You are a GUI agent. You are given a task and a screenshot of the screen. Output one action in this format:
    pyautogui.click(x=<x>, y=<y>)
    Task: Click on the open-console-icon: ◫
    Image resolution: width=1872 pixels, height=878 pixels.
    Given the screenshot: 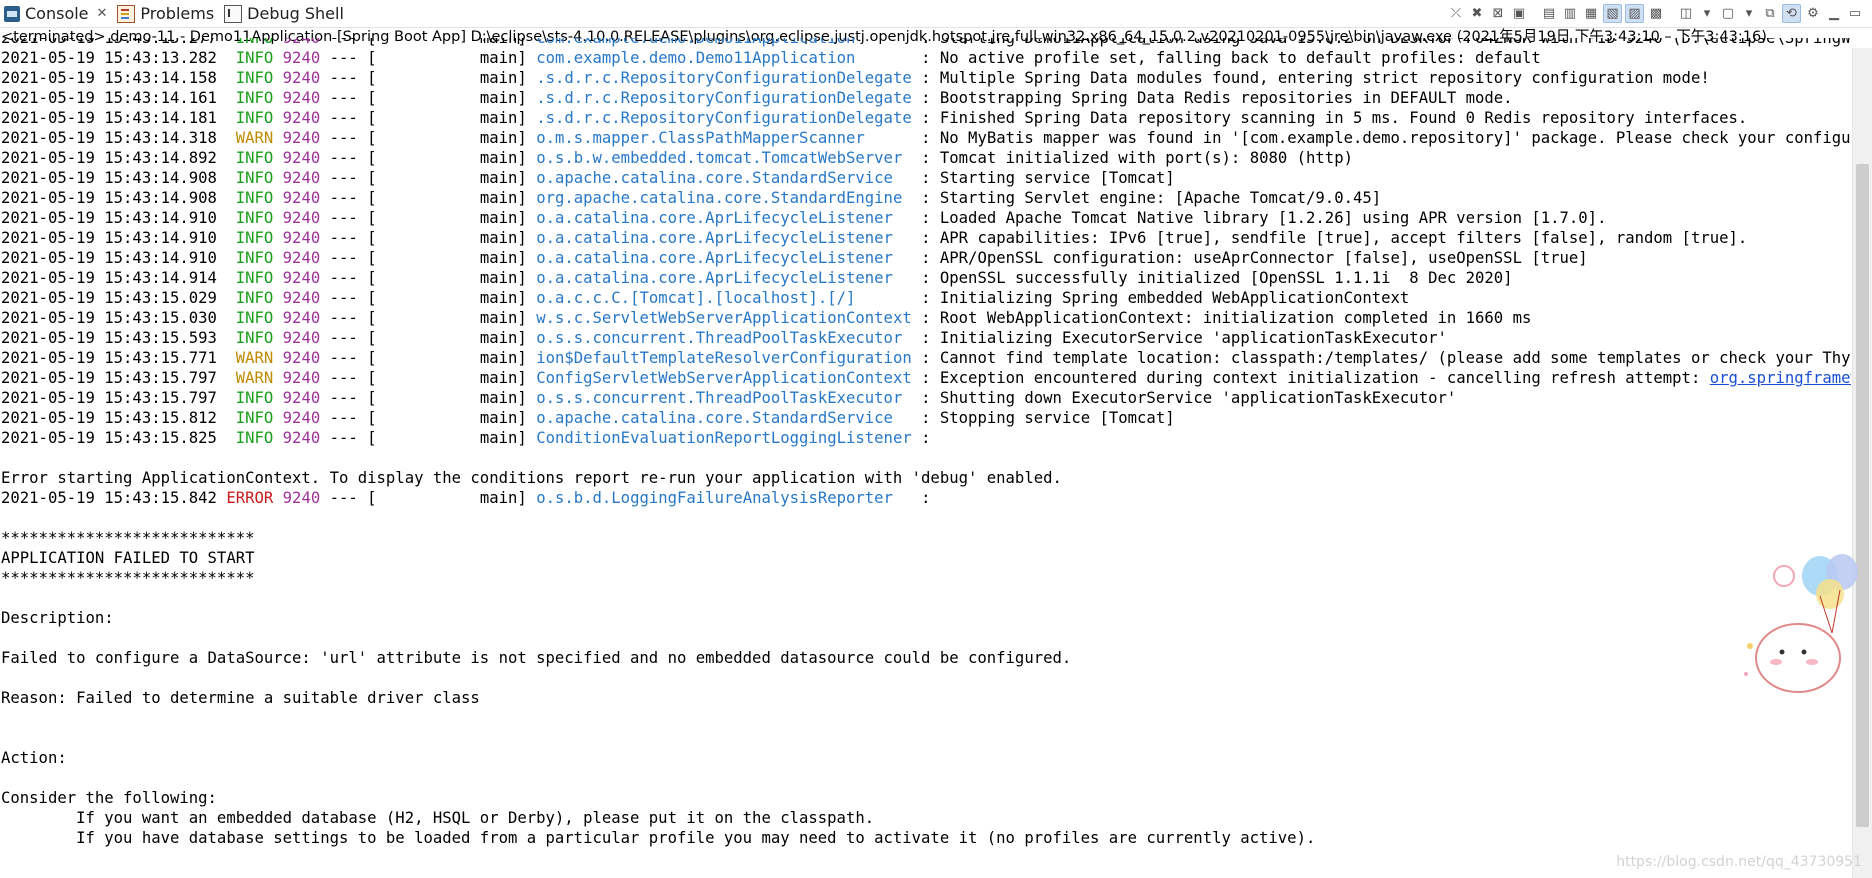 What is the action you would take?
    pyautogui.click(x=1686, y=14)
    